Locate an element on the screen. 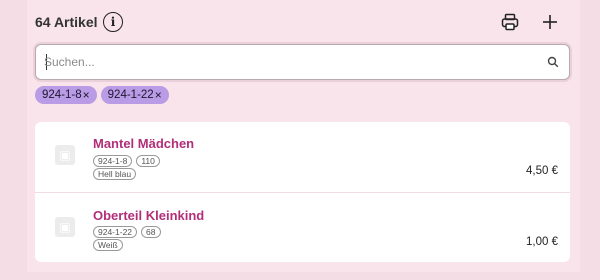 The image size is (600, 280). item-price: 1,00 € is located at coordinates (542, 242).